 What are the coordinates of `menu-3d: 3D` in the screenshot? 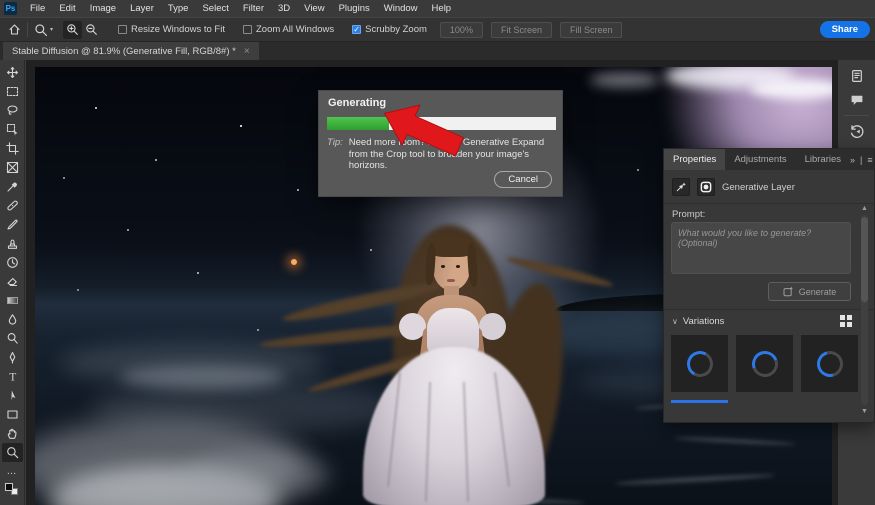 It's located at (284, 8).